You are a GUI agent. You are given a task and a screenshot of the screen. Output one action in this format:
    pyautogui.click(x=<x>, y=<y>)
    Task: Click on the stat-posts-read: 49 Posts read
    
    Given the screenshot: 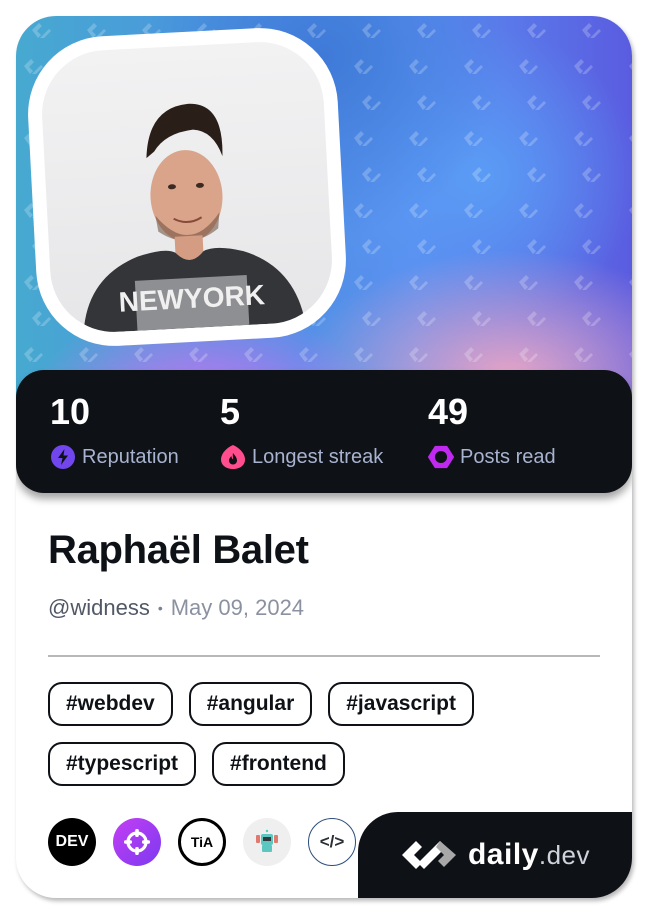 What is the action you would take?
    pyautogui.click(x=492, y=431)
    